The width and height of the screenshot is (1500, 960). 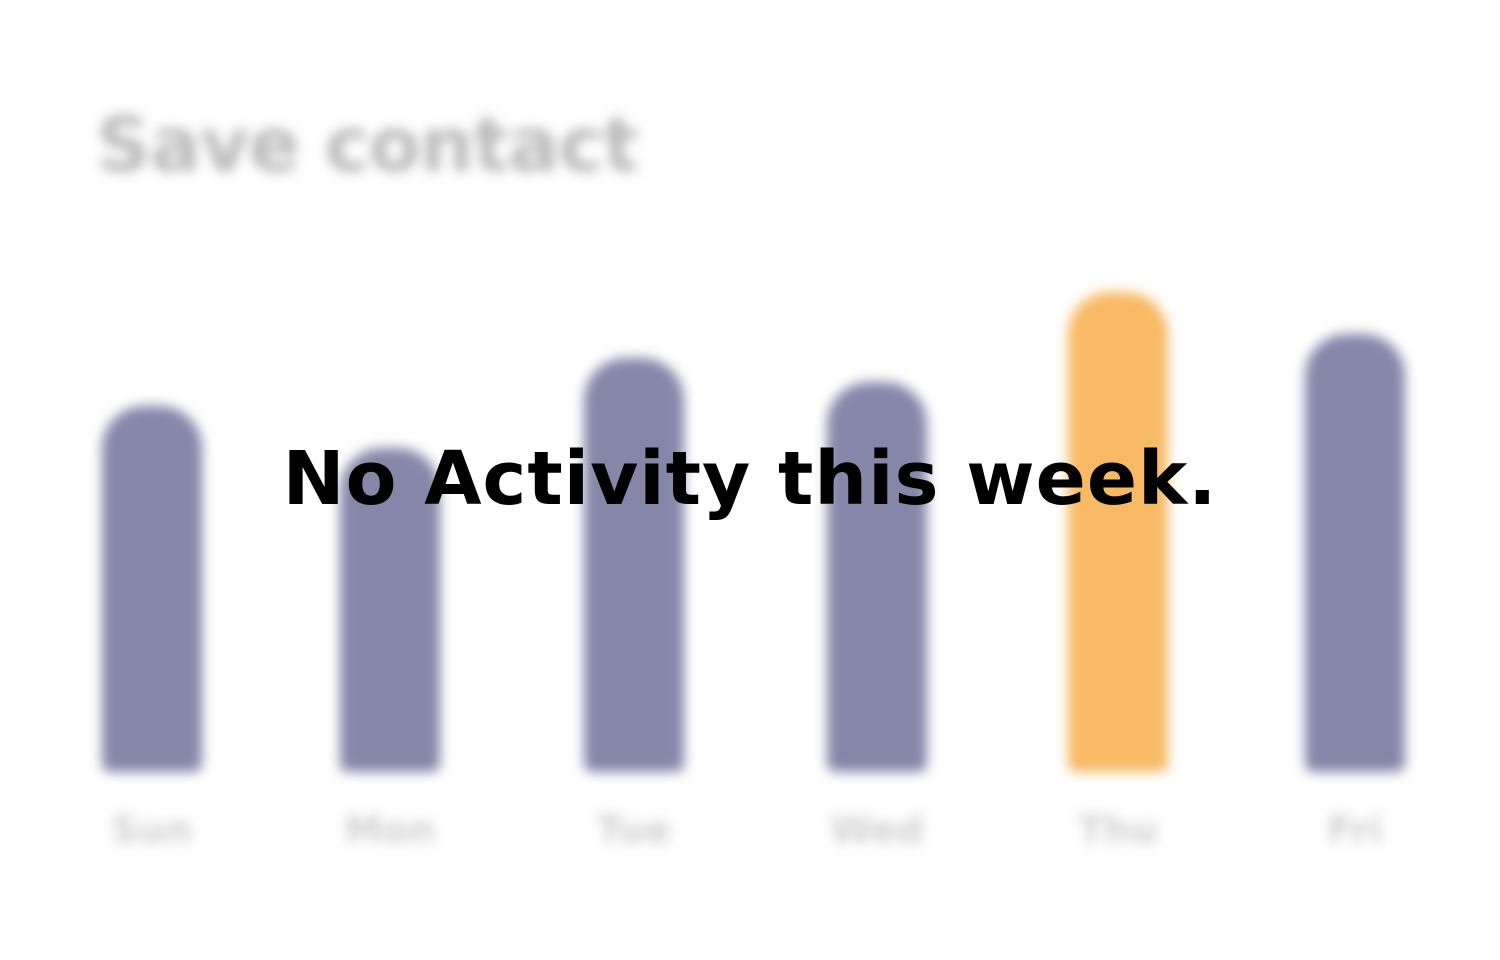 What do you see at coordinates (1118, 532) in the screenshot?
I see `bar-thu` at bounding box center [1118, 532].